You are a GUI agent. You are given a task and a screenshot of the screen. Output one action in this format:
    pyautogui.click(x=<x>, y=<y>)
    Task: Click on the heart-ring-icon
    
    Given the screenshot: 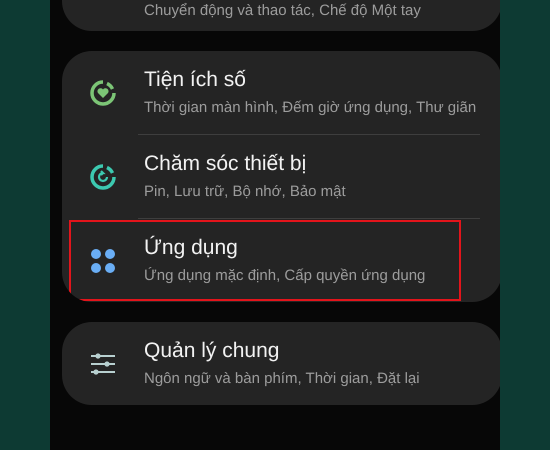 What is the action you would take?
    pyautogui.click(x=103, y=92)
    